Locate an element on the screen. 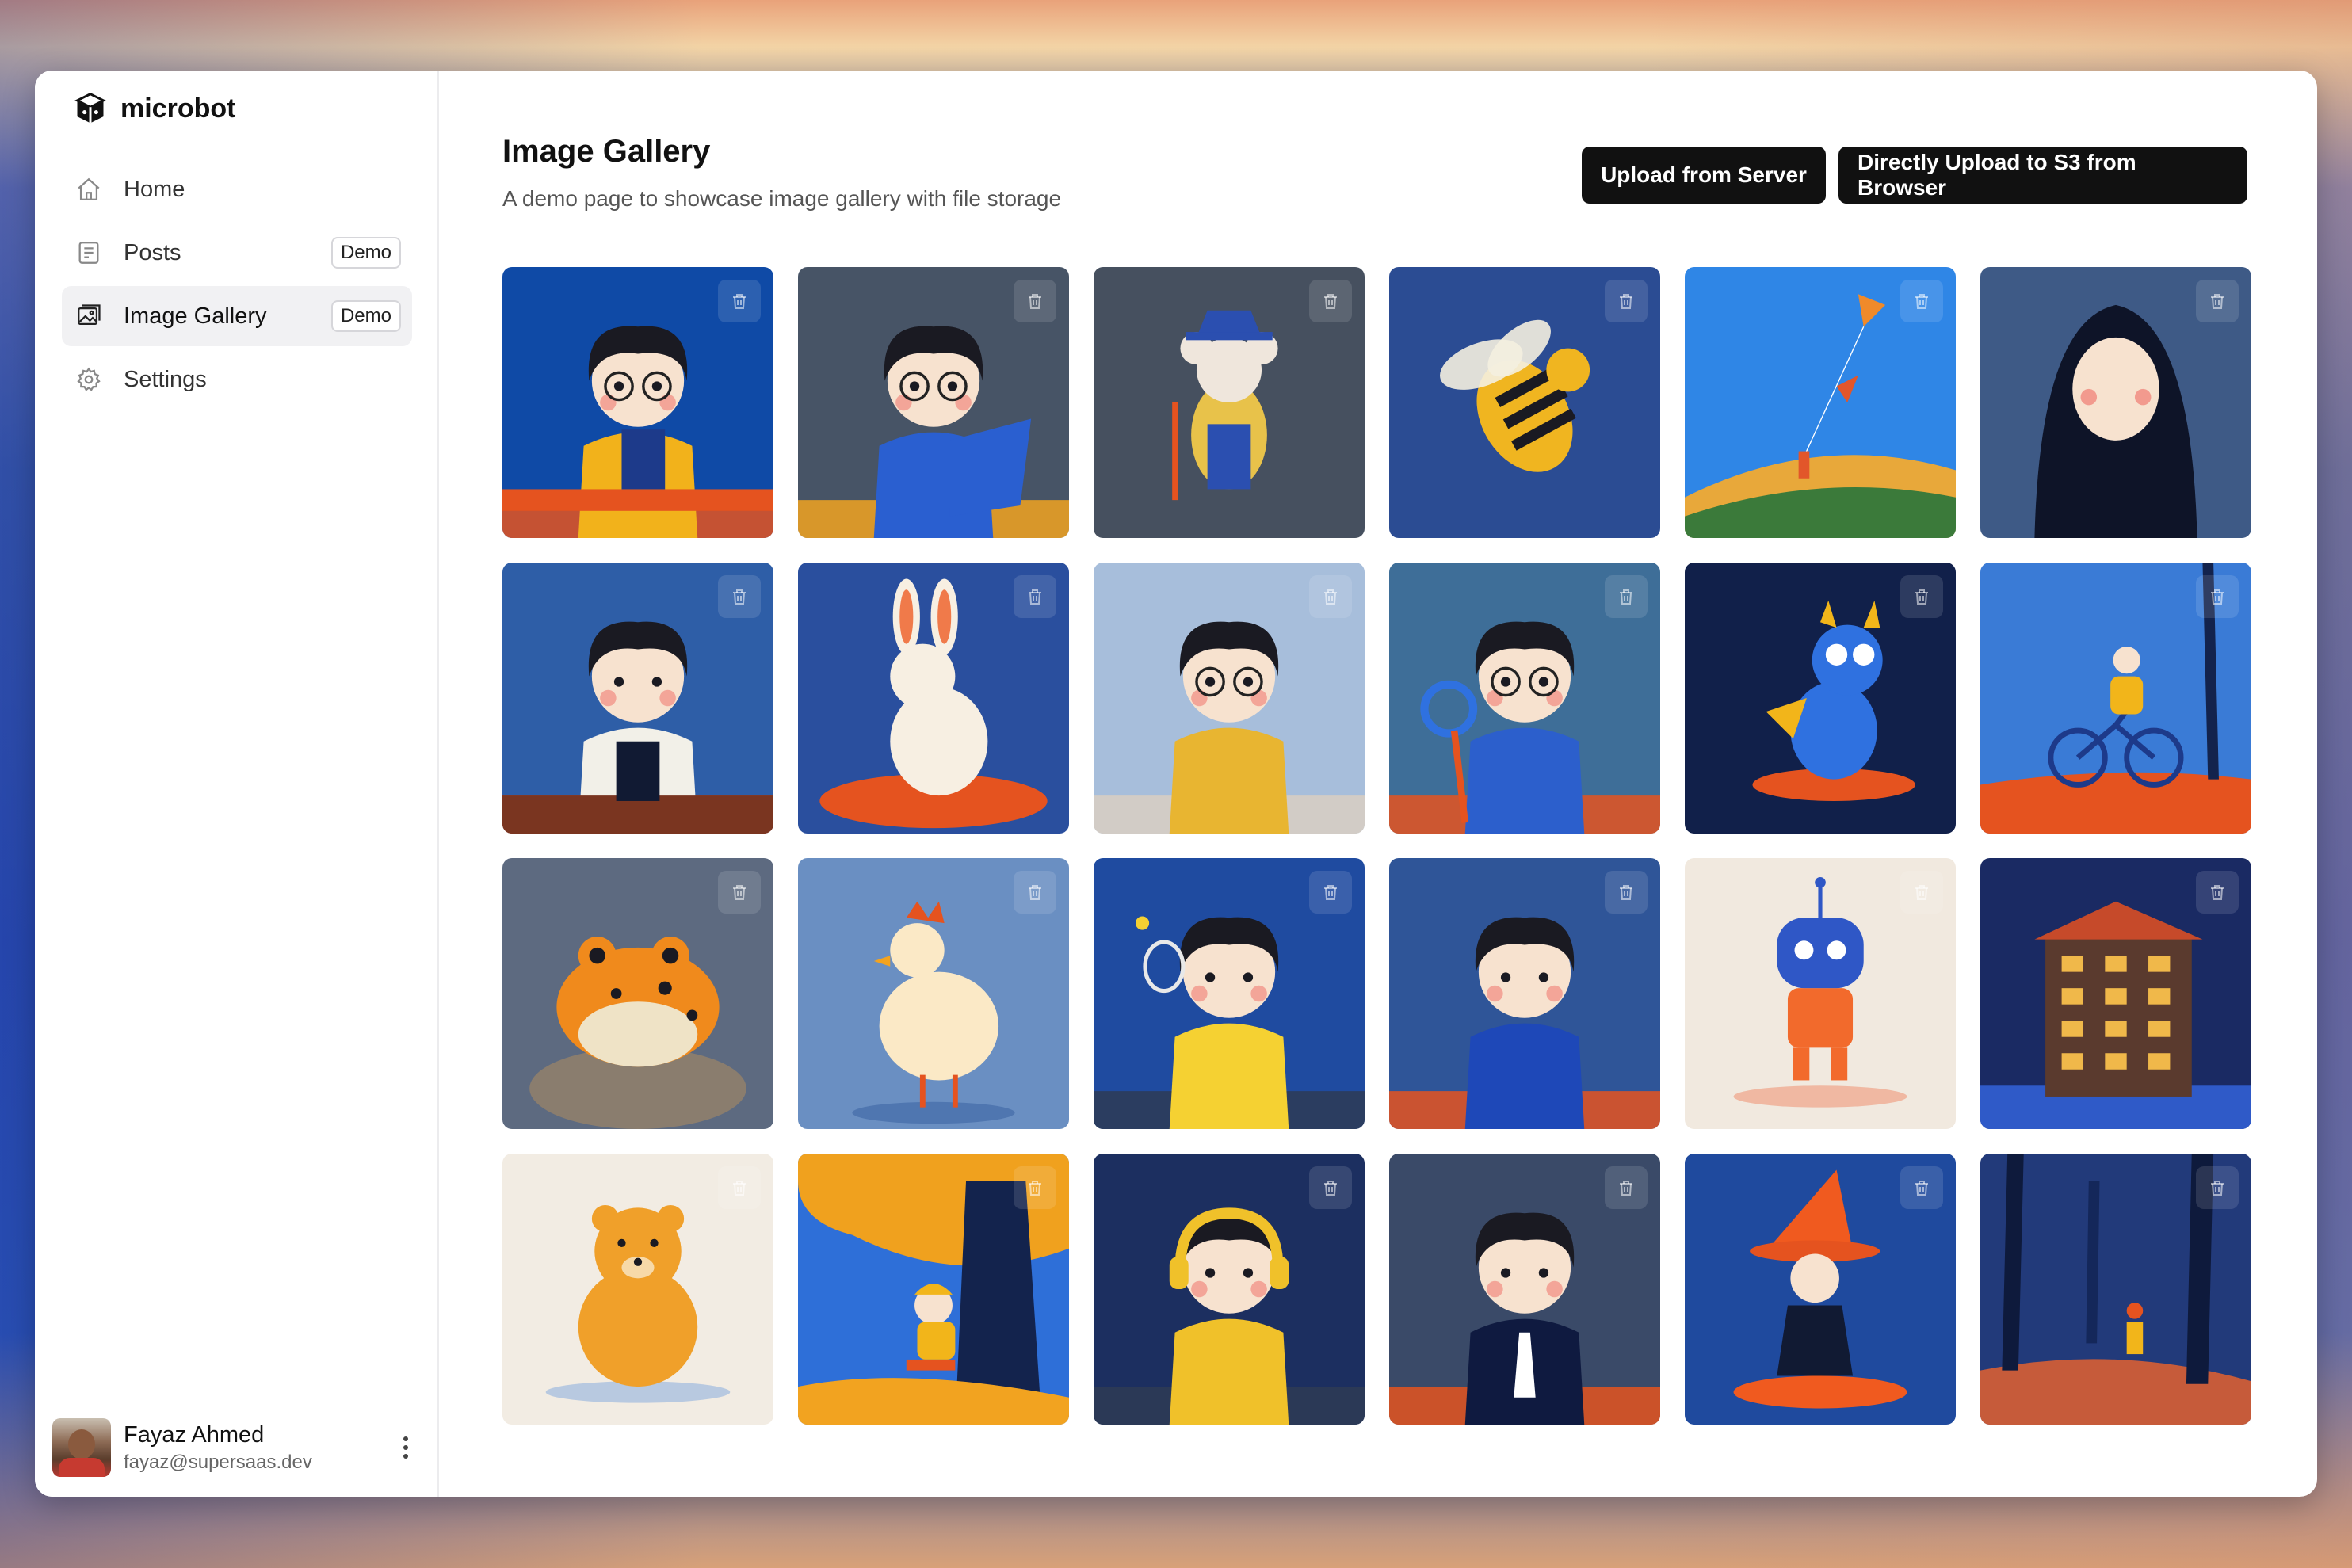 The height and width of the screenshot is (1568, 2352). document-icon is located at coordinates (88, 252).